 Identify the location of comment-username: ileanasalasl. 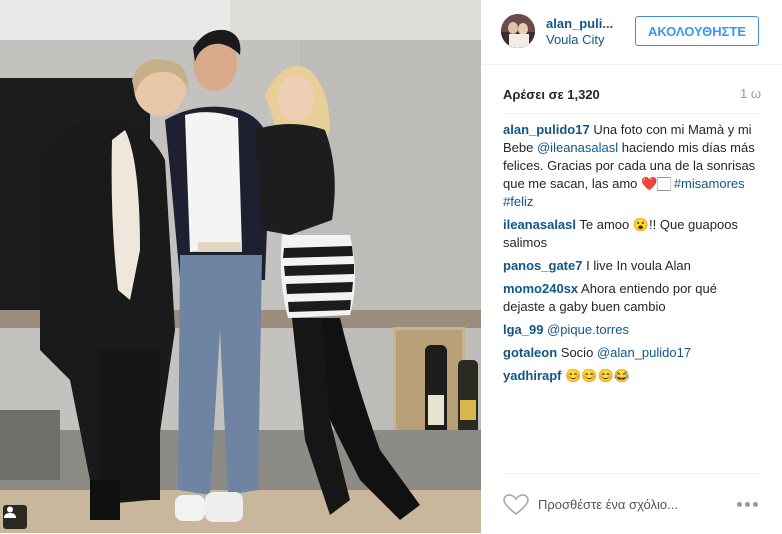
(539, 224).